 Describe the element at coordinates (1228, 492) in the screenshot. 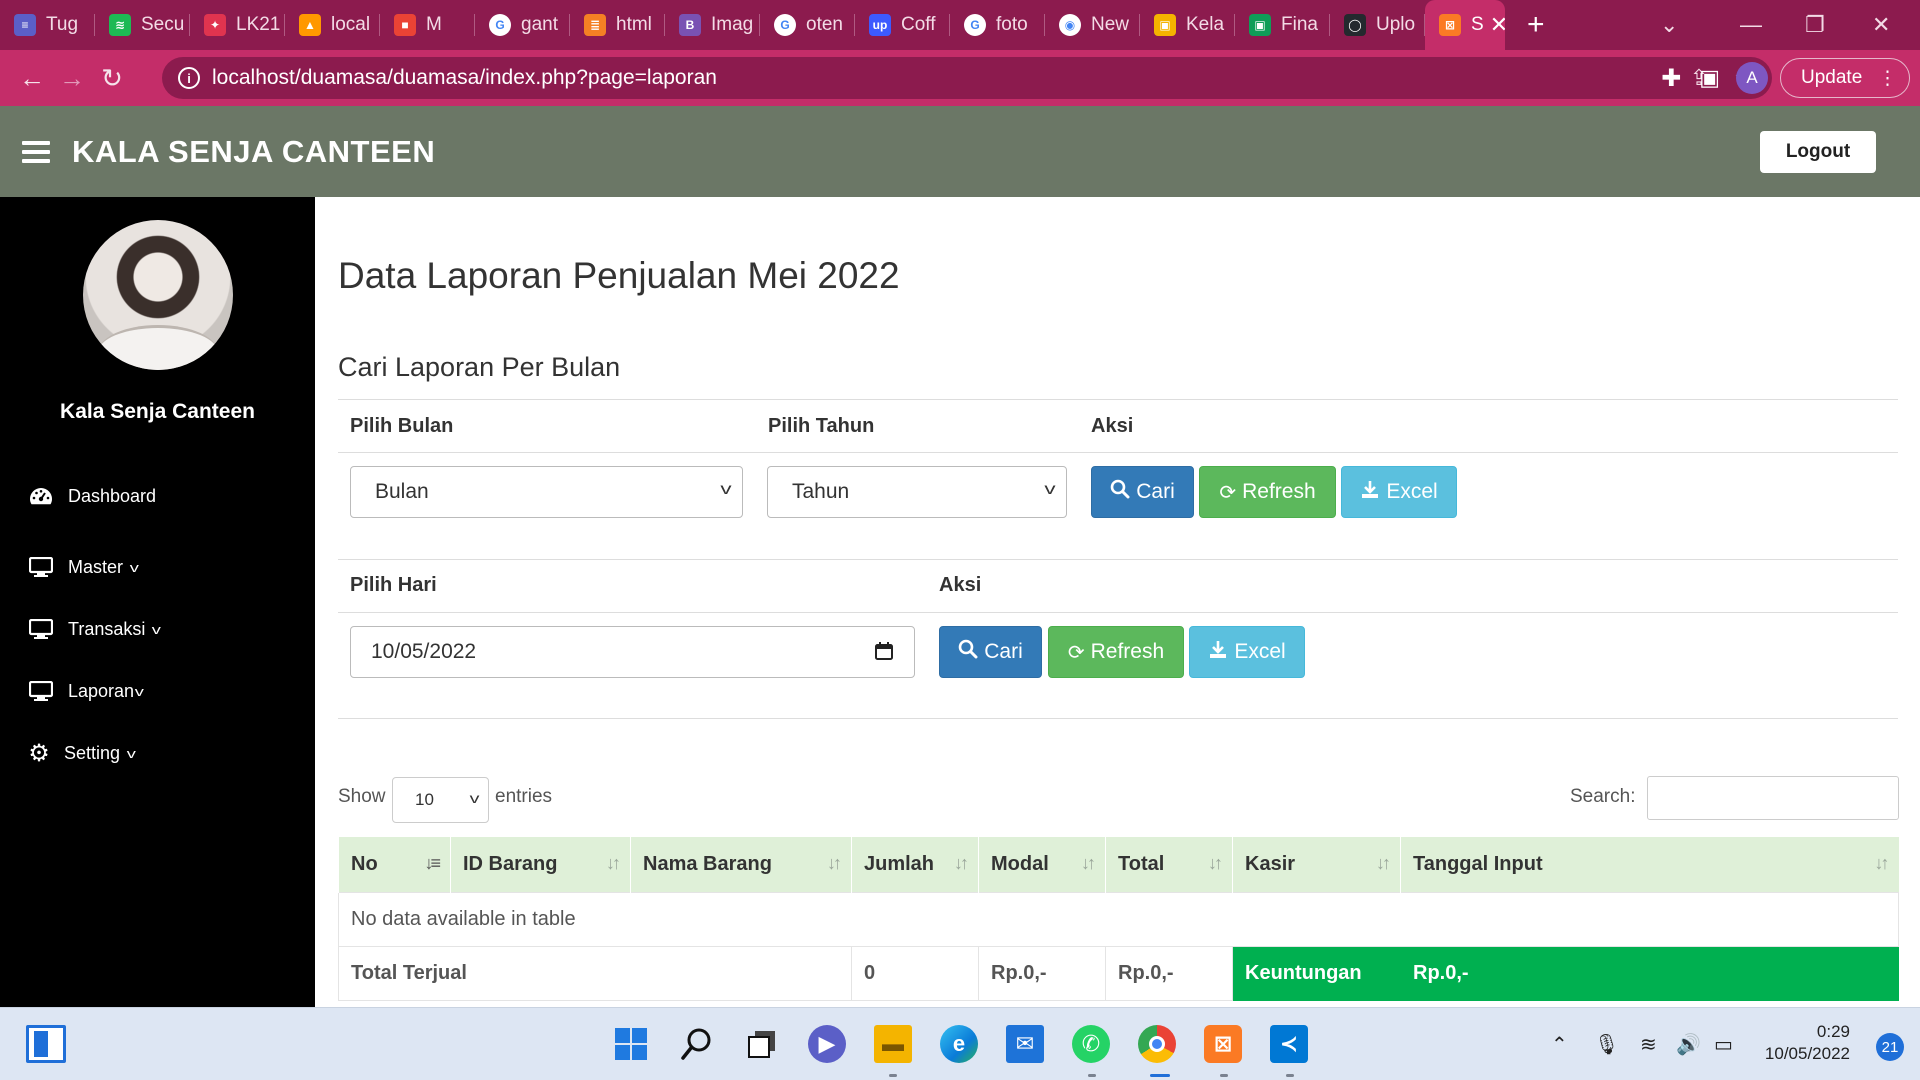

I see `refresh-icon: ⟳` at that location.